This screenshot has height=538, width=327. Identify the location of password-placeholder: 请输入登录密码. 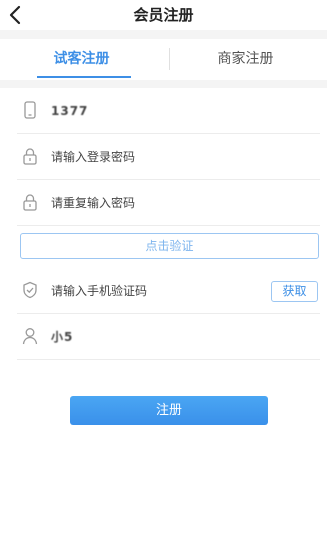
(93, 157).